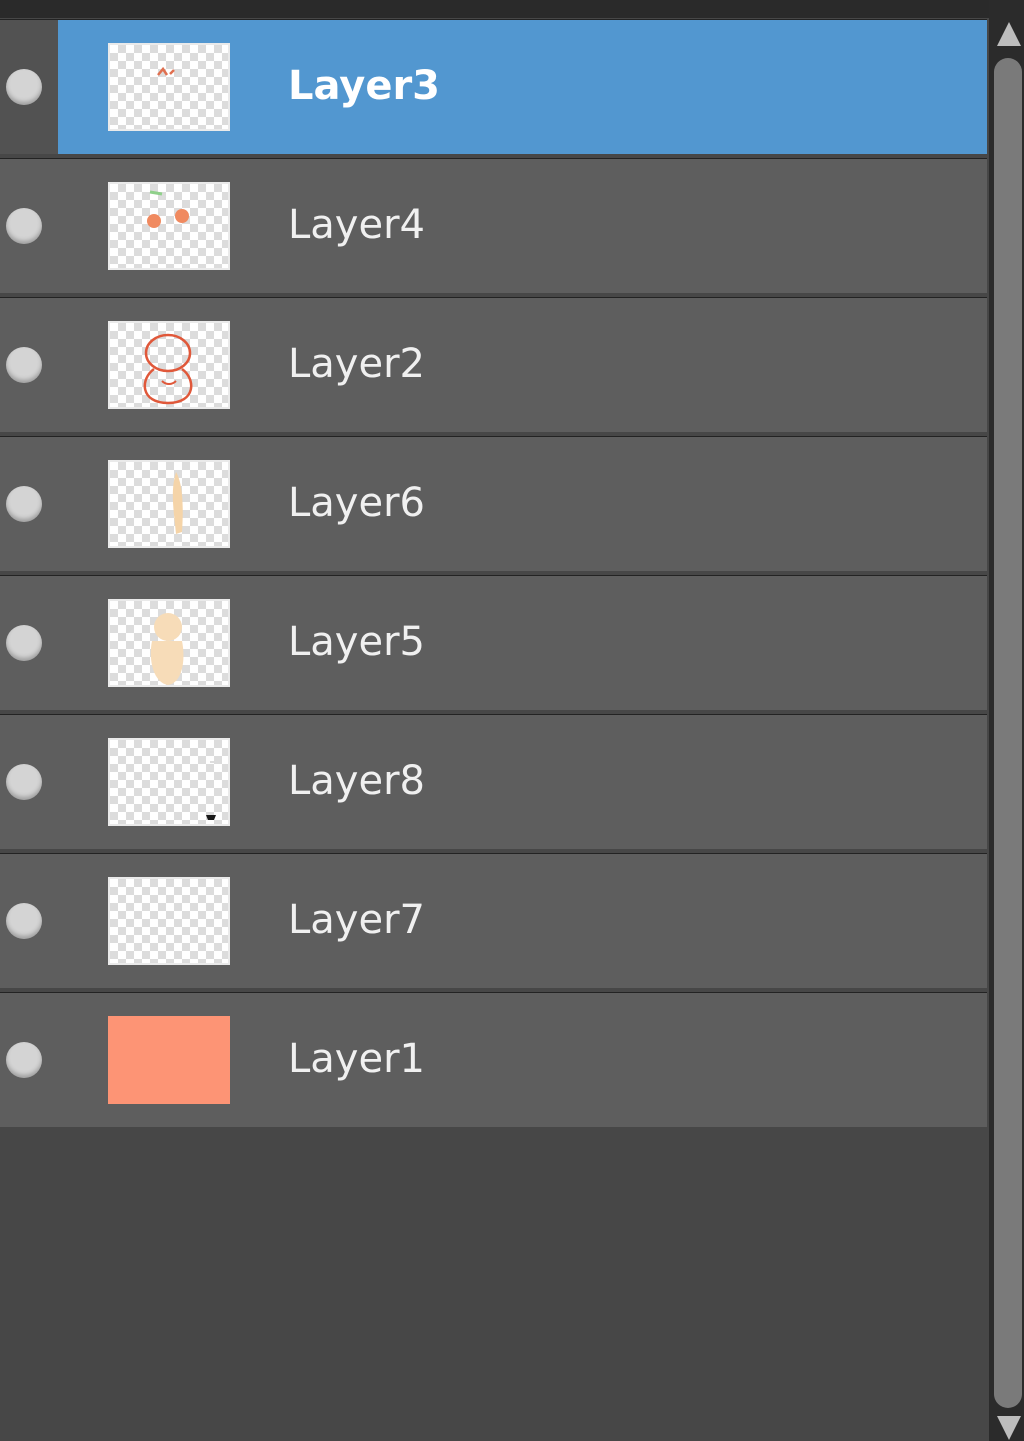  I want to click on layer-row-layer3: Layer3, so click(493, 87).